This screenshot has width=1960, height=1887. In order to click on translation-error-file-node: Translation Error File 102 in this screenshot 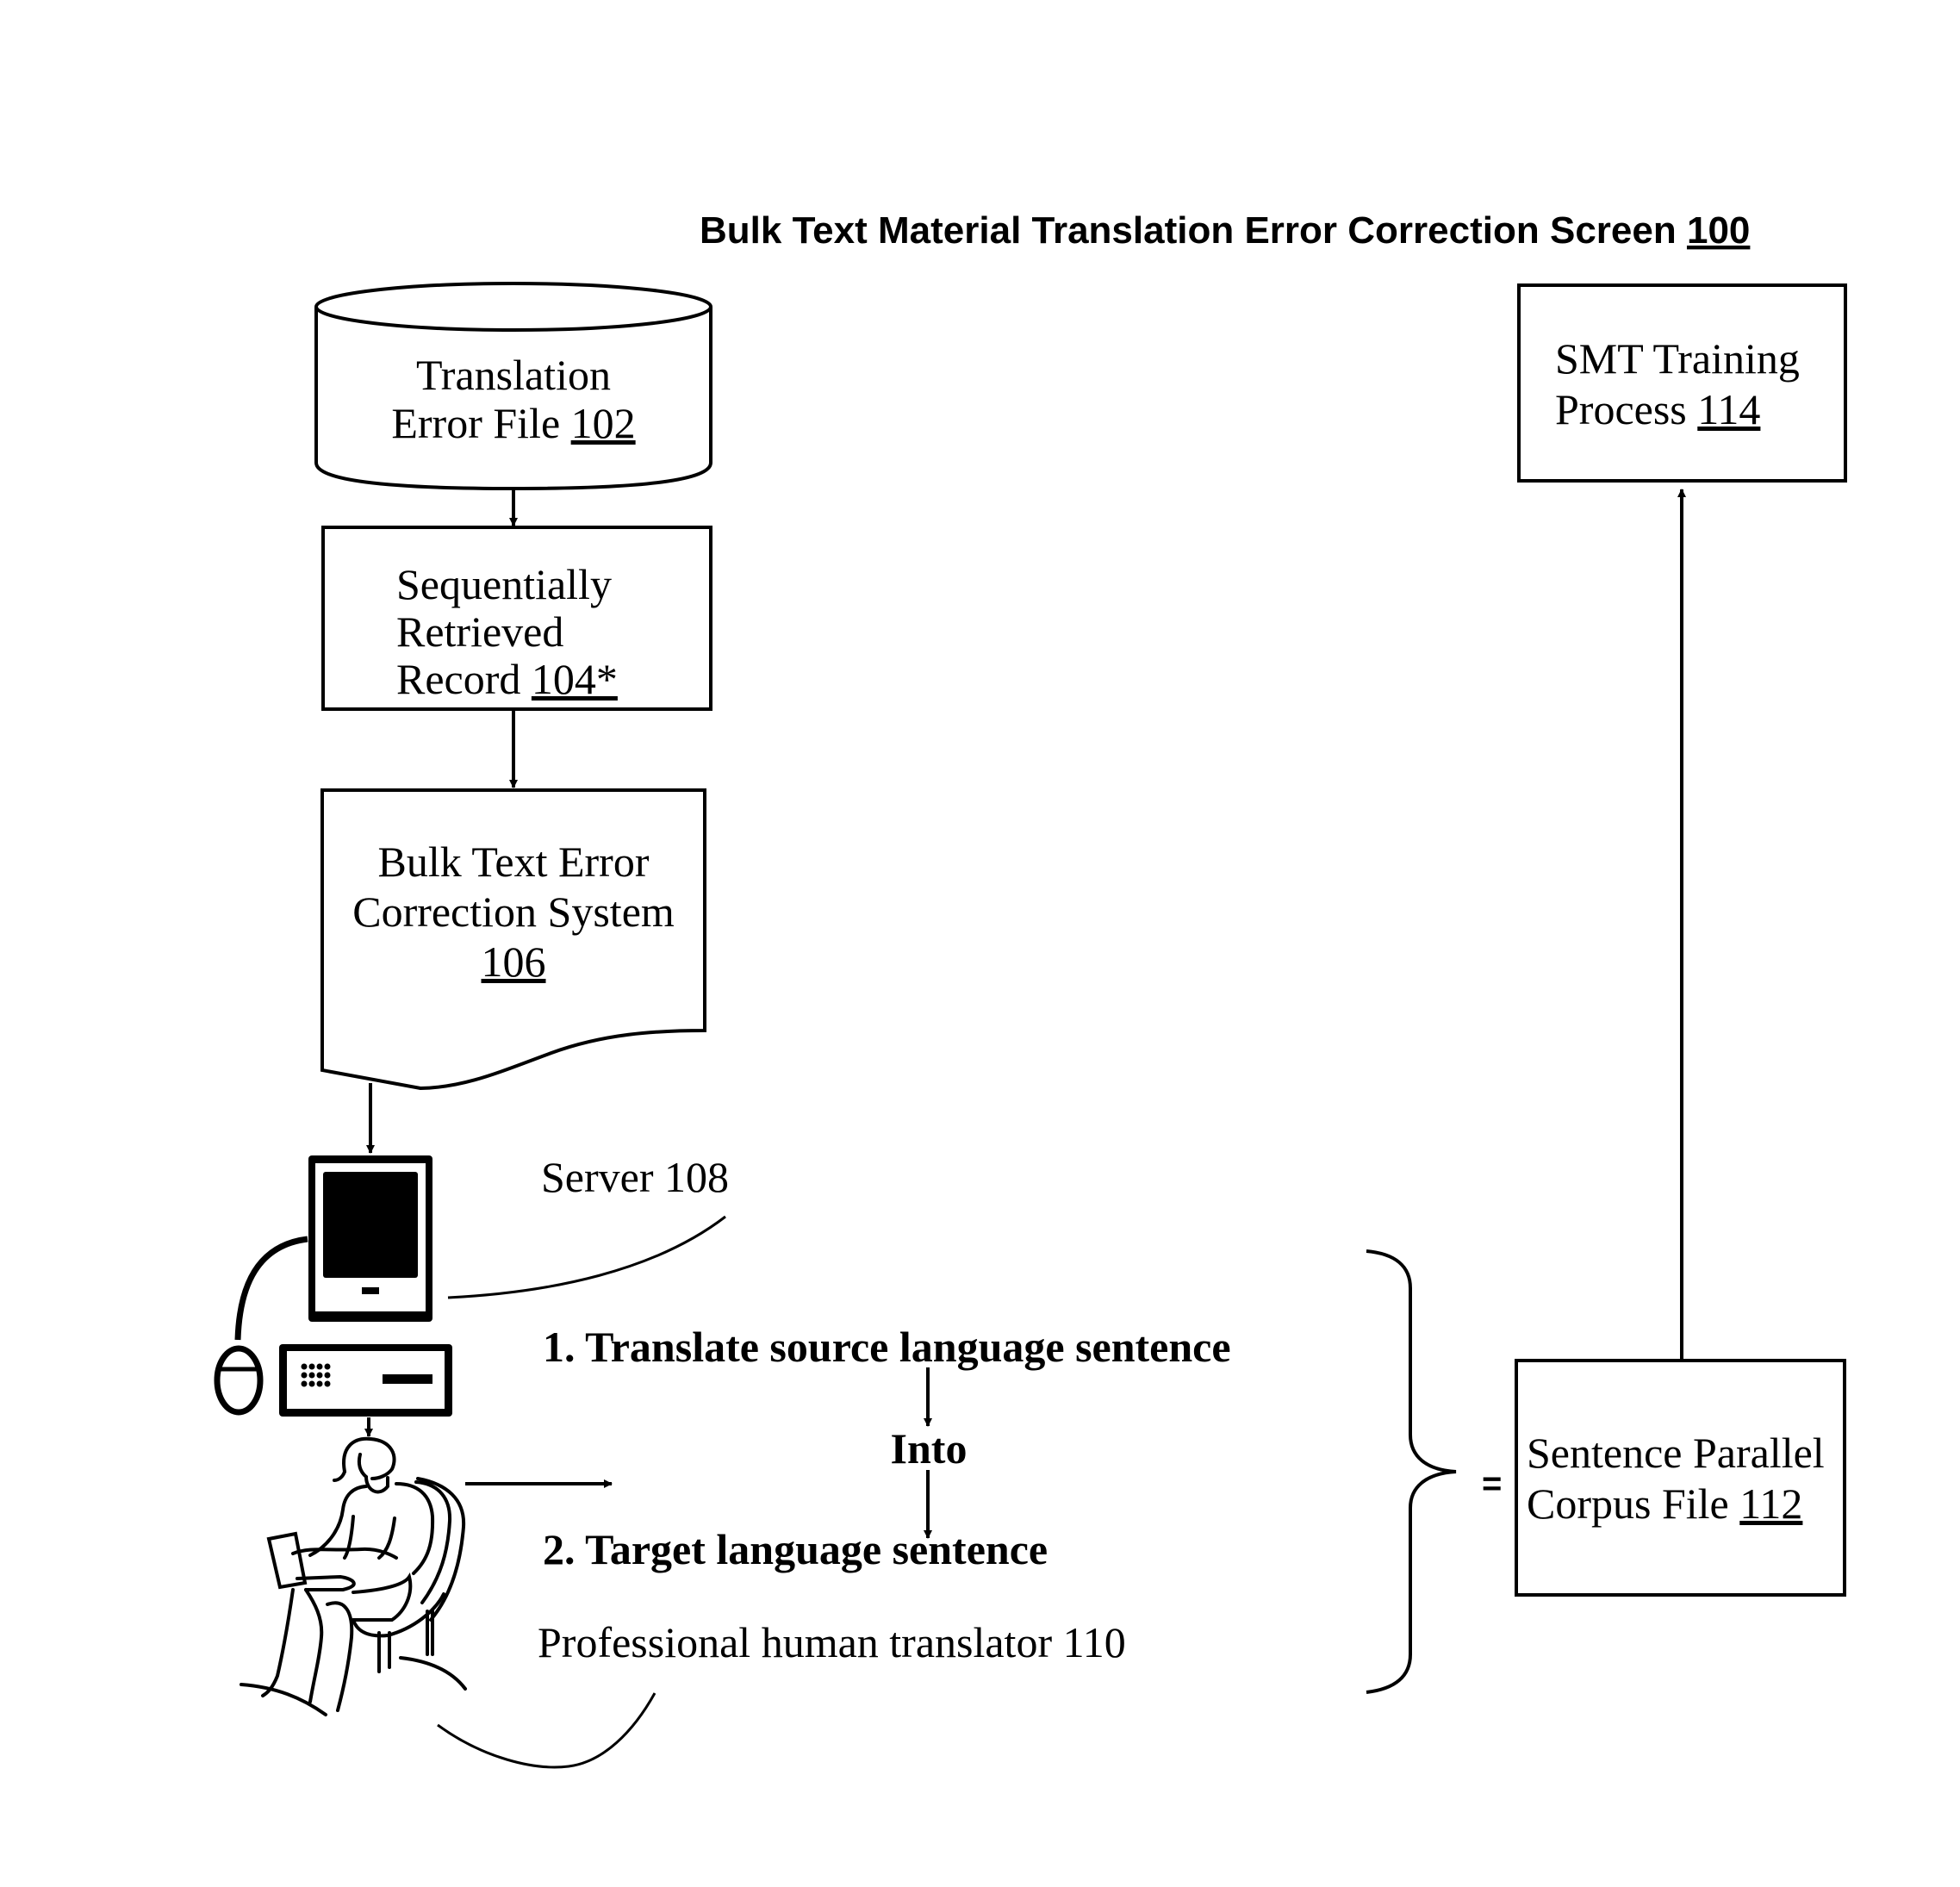, I will do `click(513, 386)`.